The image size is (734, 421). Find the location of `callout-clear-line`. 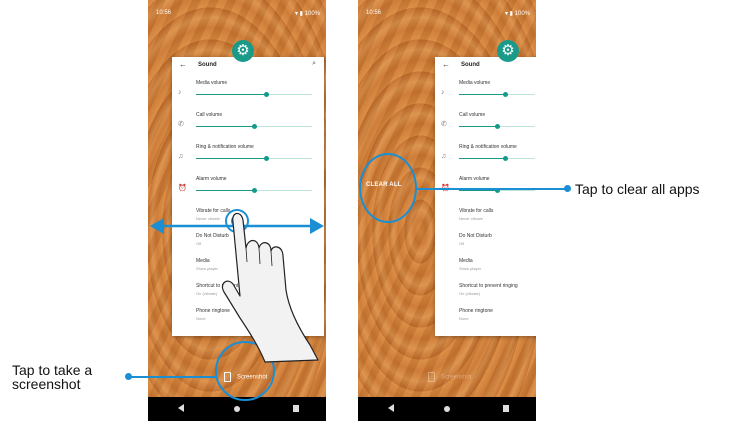

callout-clear-line is located at coordinates (492, 189).